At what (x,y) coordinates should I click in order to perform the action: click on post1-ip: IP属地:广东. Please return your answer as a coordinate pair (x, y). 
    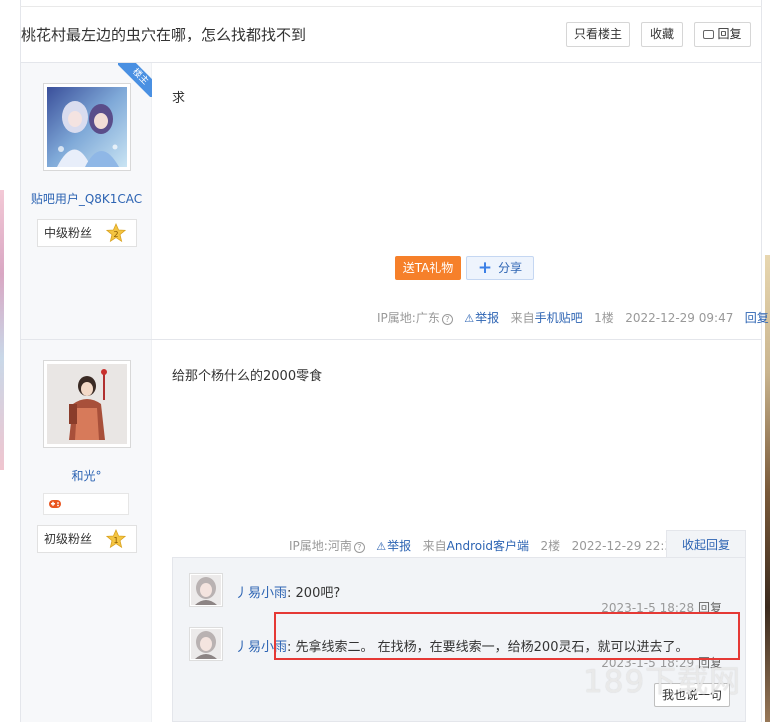
    Looking at the image, I should click on (408, 318).